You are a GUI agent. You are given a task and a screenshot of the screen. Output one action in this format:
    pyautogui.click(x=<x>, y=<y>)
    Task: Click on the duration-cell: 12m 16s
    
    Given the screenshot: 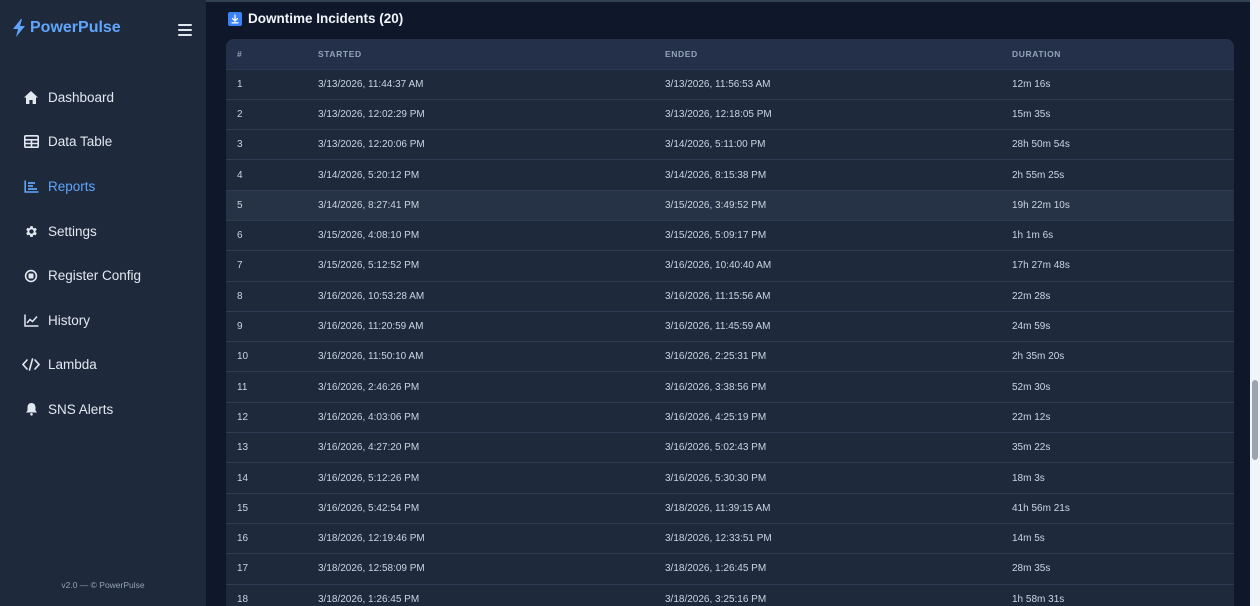 What is the action you would take?
    pyautogui.click(x=1031, y=84)
    